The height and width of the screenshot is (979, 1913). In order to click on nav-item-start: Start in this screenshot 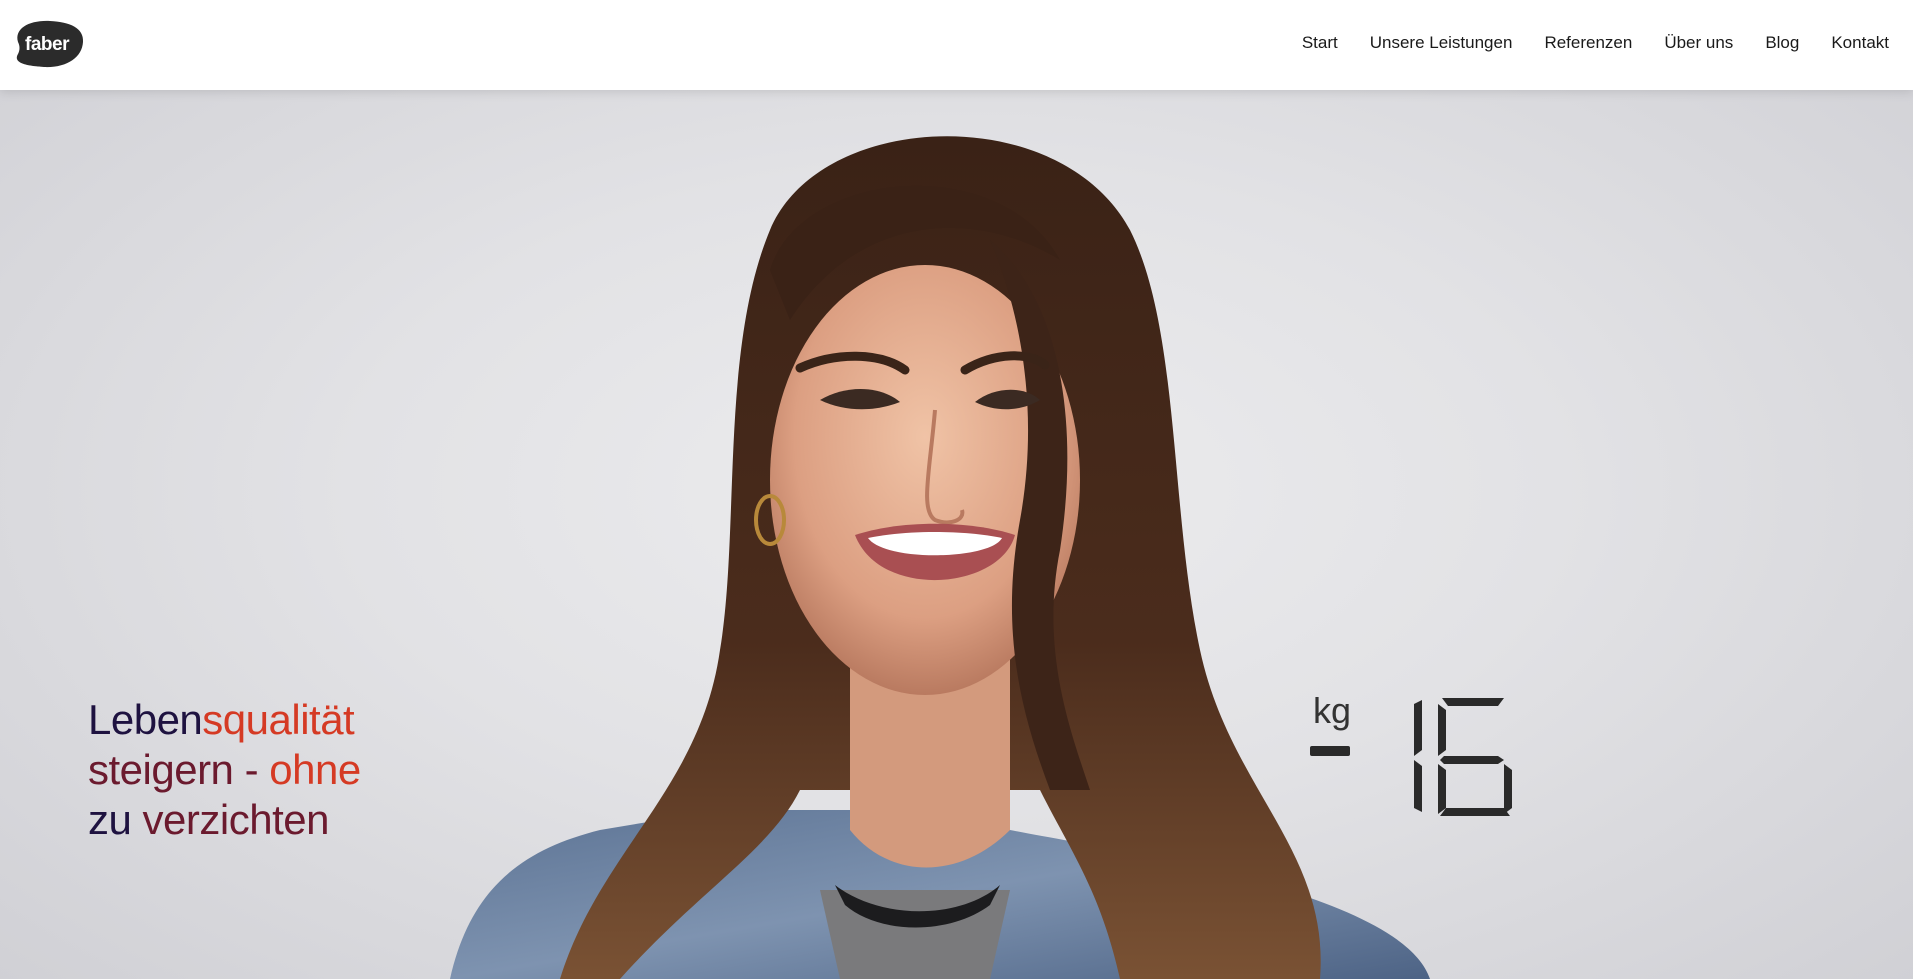, I will do `click(1320, 43)`.